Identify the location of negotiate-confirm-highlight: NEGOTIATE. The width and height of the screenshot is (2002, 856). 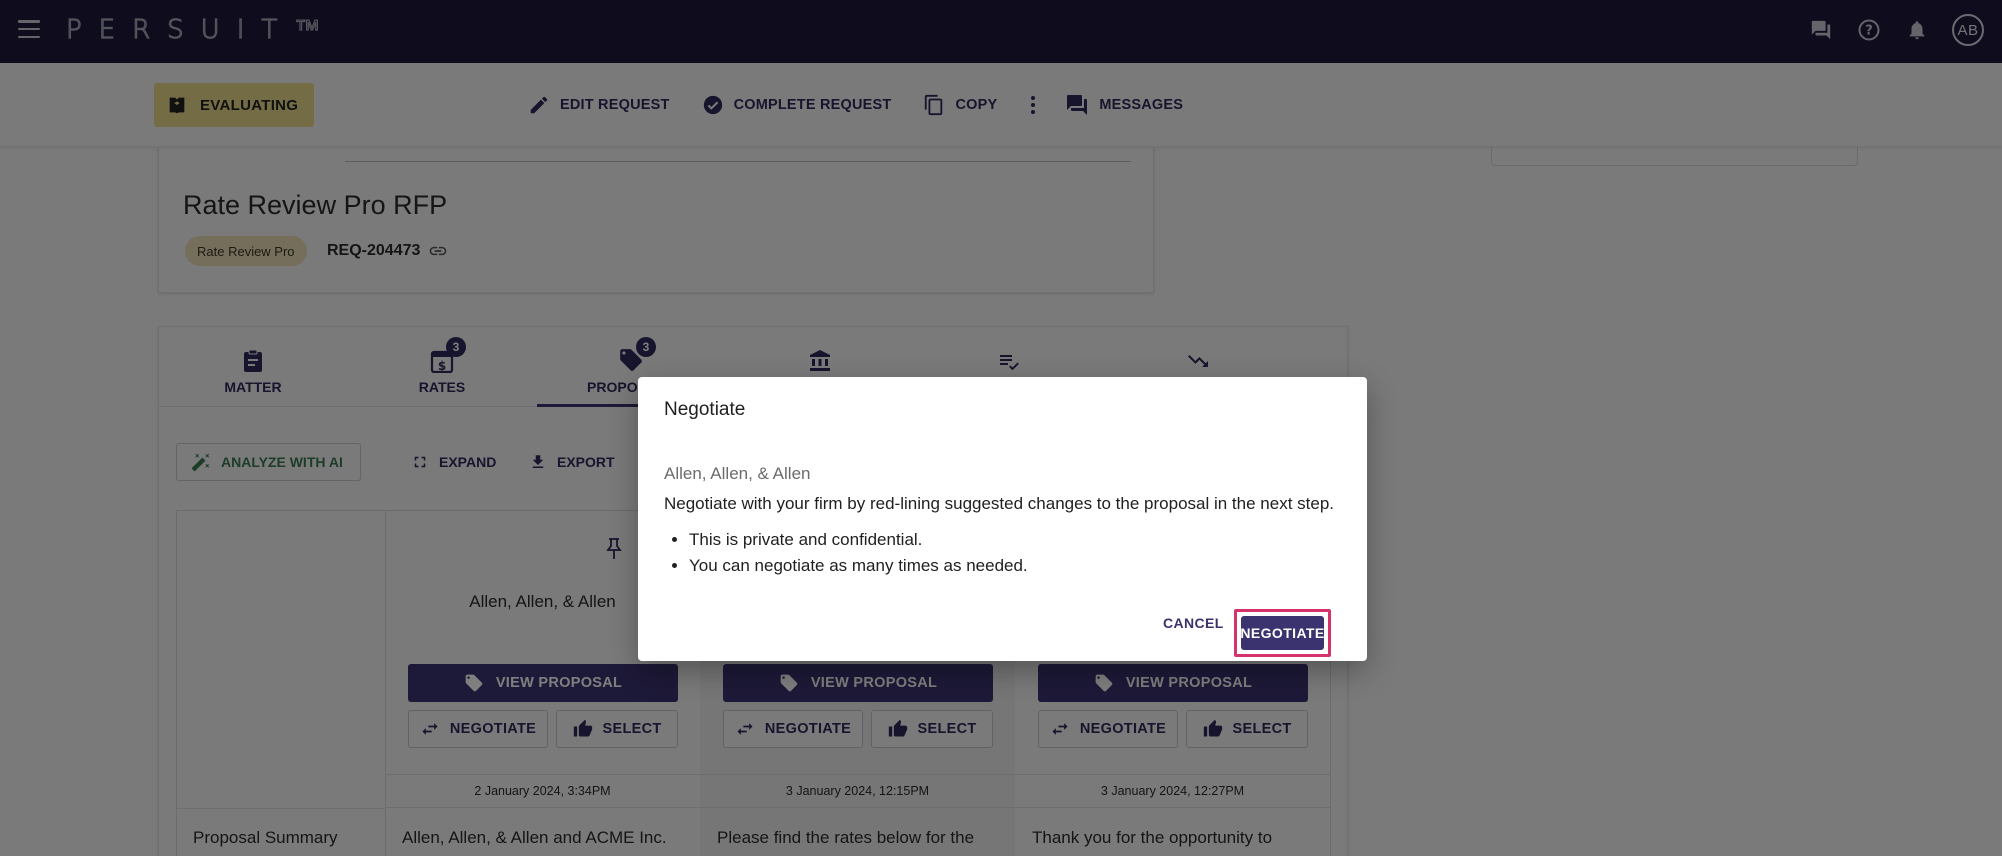
(1282, 633).